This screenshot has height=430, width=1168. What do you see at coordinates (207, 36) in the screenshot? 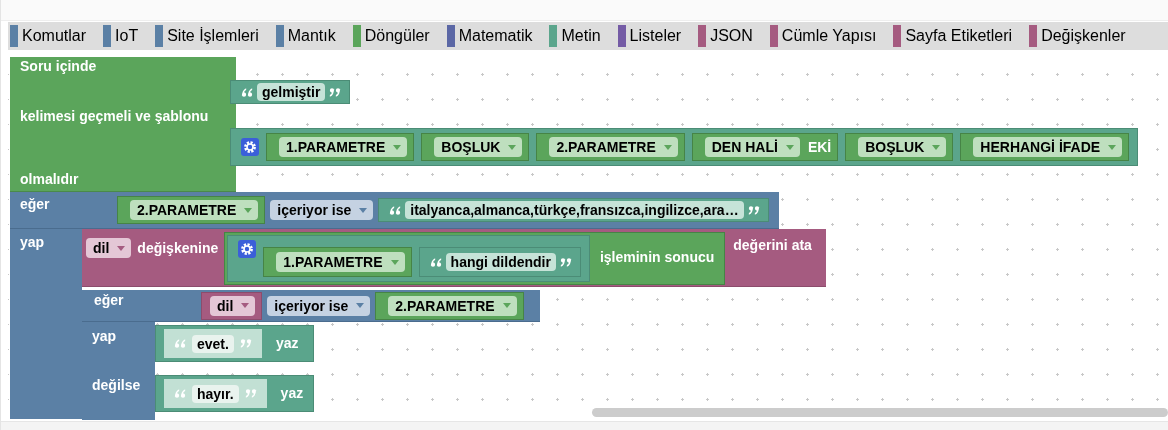
I see `toolbox-category: Site İşlemleri` at bounding box center [207, 36].